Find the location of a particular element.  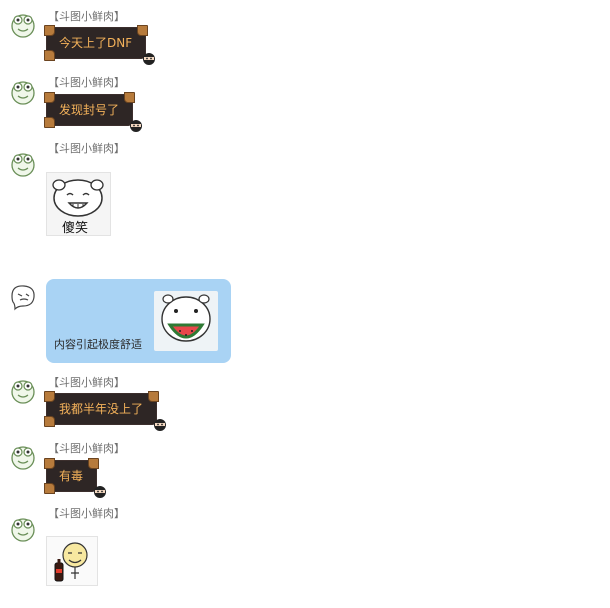

message-bubble: 我都半年没上了 is located at coordinates (105, 411).